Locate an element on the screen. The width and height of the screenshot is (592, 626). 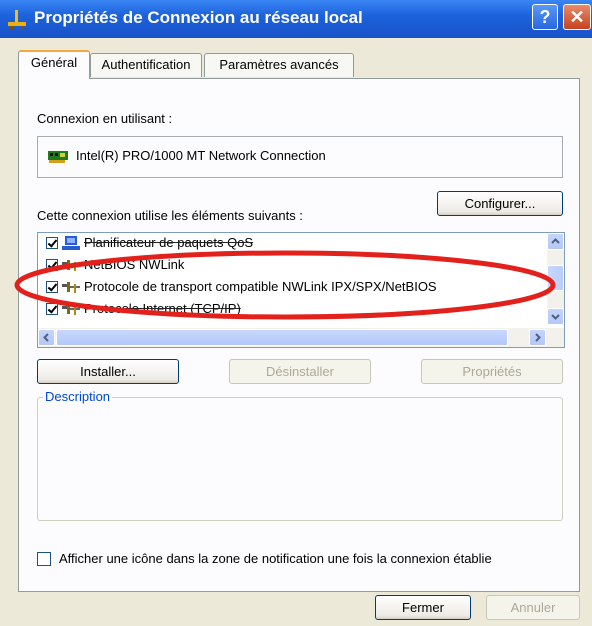
tab-authentication: Authentification is located at coordinates (146, 65).